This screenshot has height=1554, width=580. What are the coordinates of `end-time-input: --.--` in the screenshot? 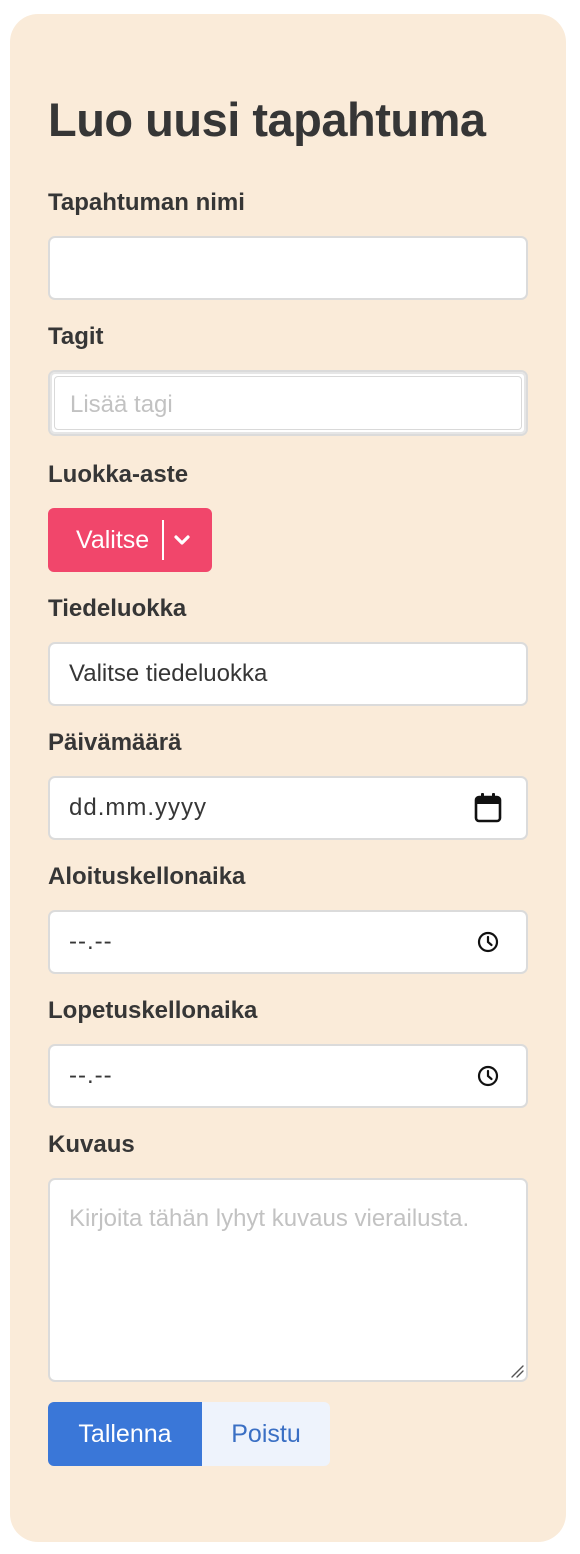 It's located at (288, 1076).